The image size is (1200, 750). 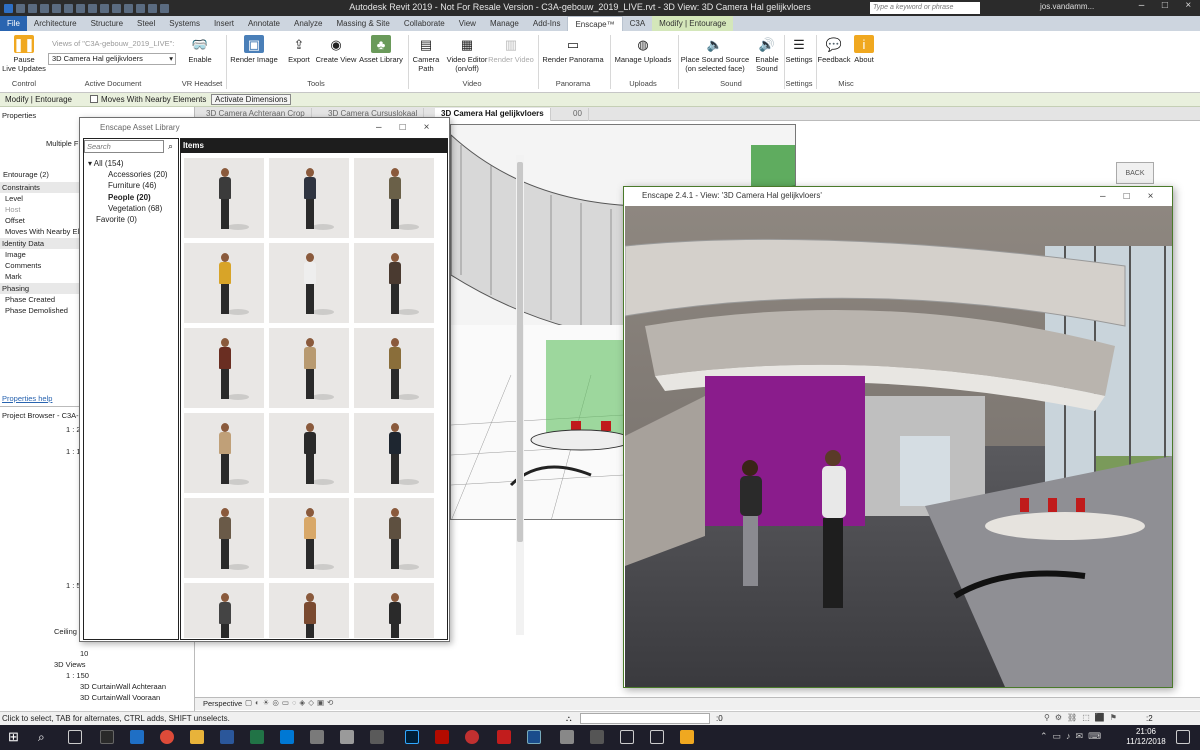 I want to click on place-sound-source-button: 🔈 Place Sound Source (on selected face), so click(x=715, y=53).